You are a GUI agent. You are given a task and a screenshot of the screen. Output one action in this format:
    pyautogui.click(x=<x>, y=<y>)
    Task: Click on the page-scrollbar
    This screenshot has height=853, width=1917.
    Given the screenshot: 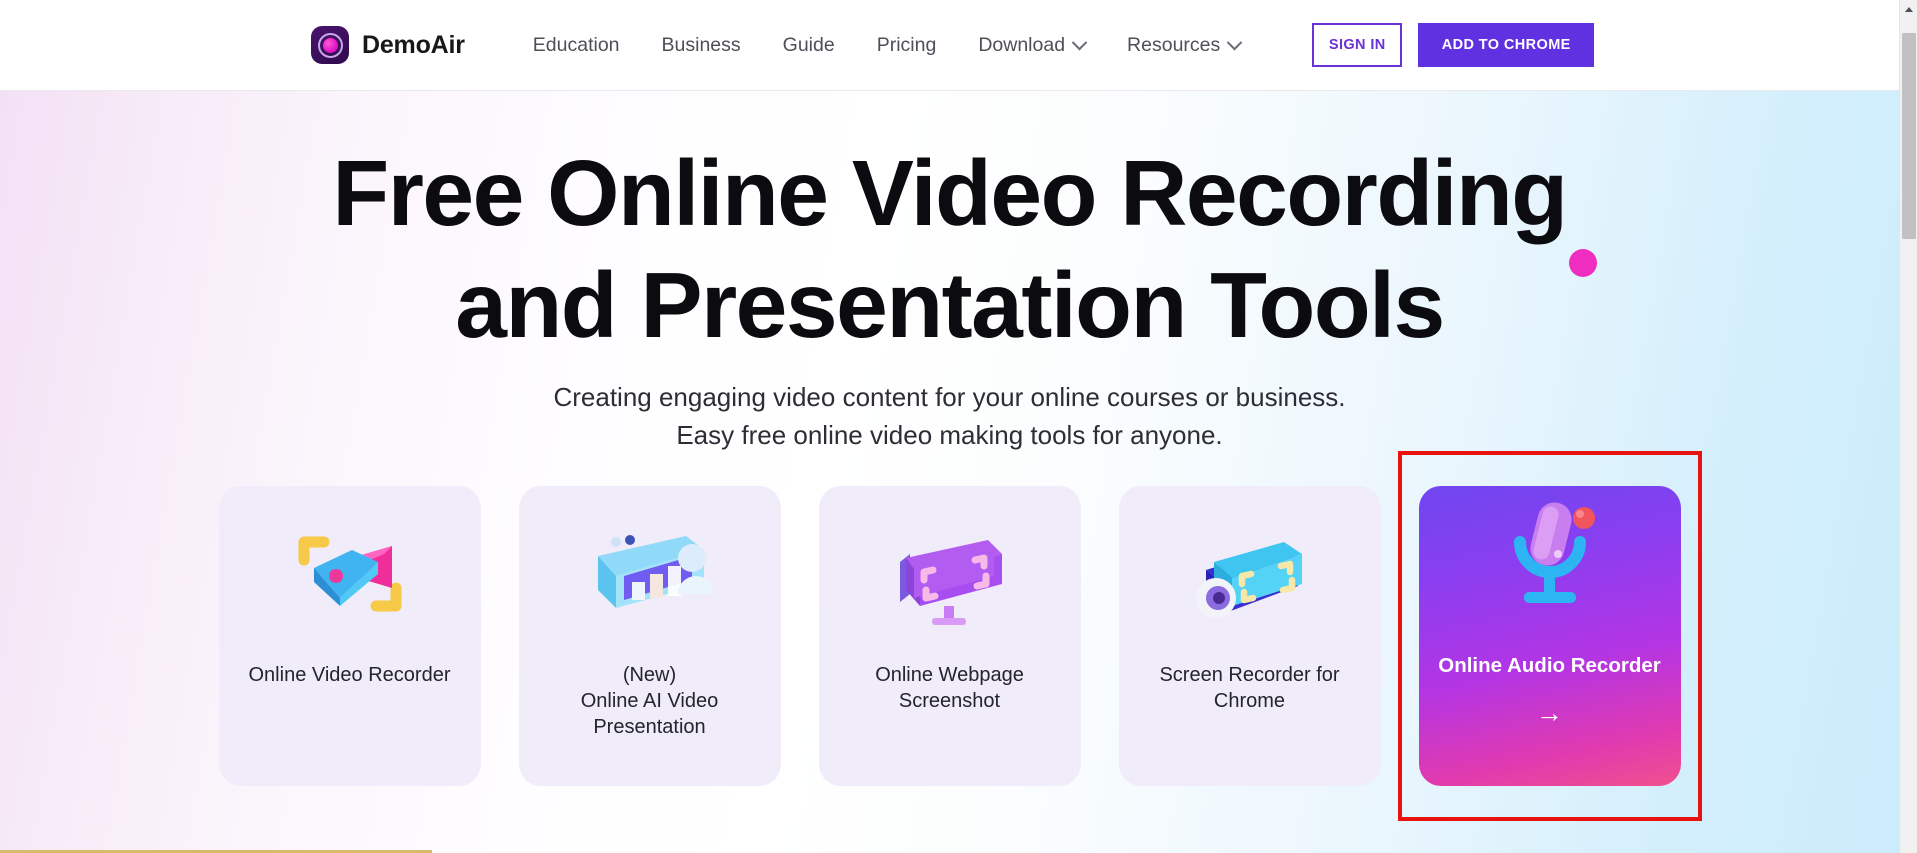 What is the action you would take?
    pyautogui.click(x=1908, y=426)
    